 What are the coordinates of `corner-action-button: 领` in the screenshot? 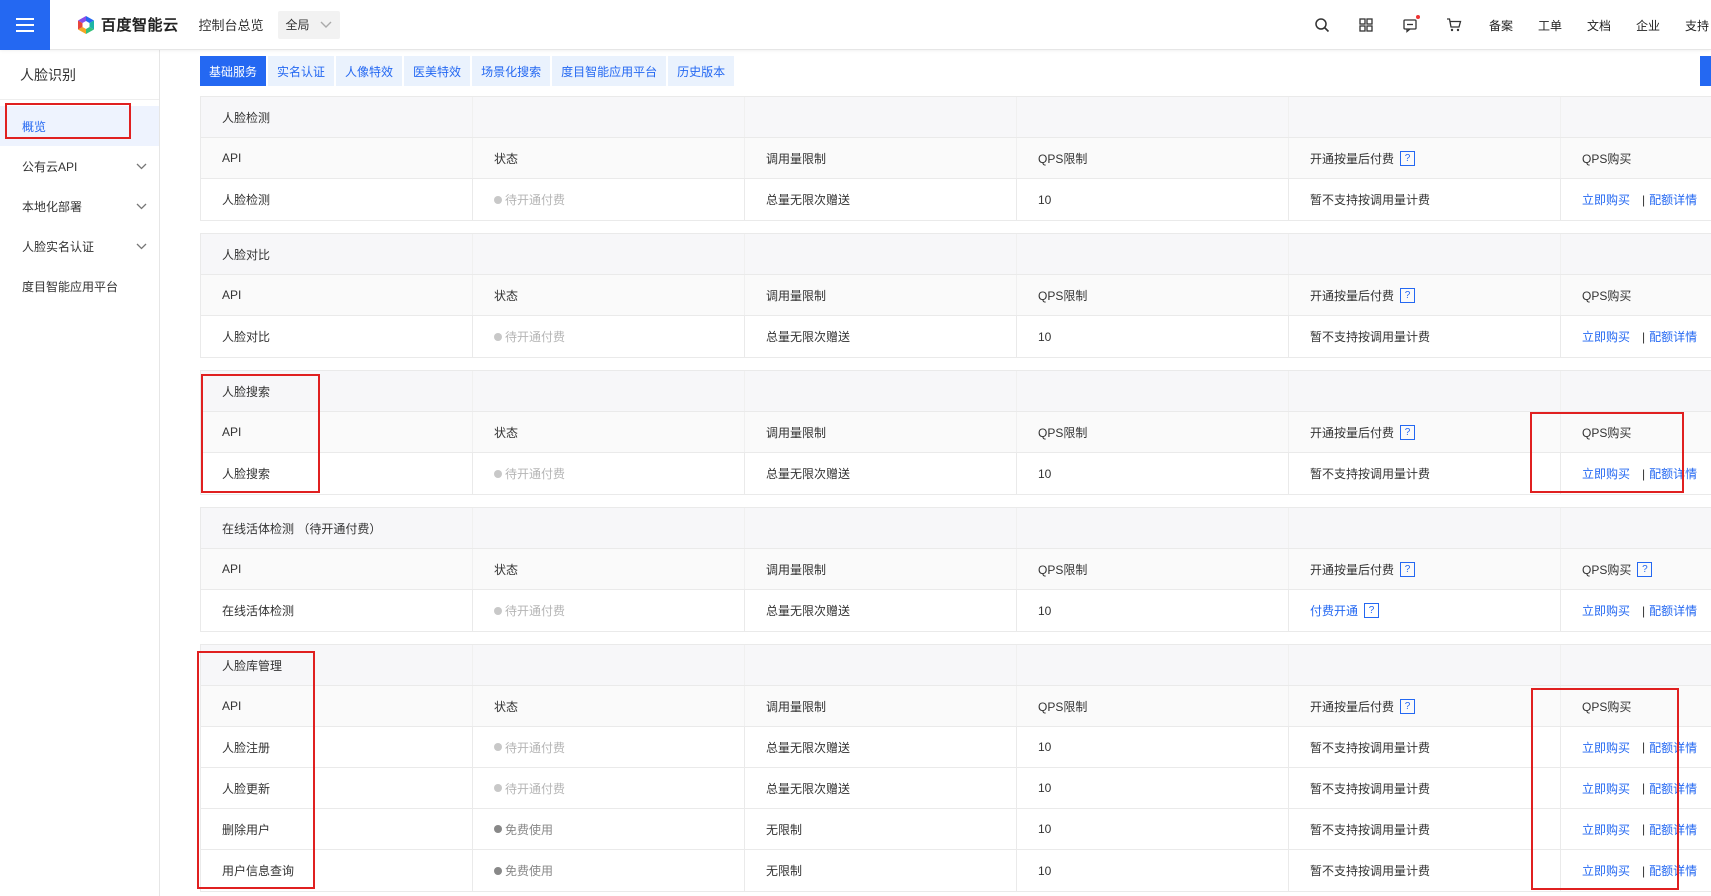 It's located at (1705, 71).